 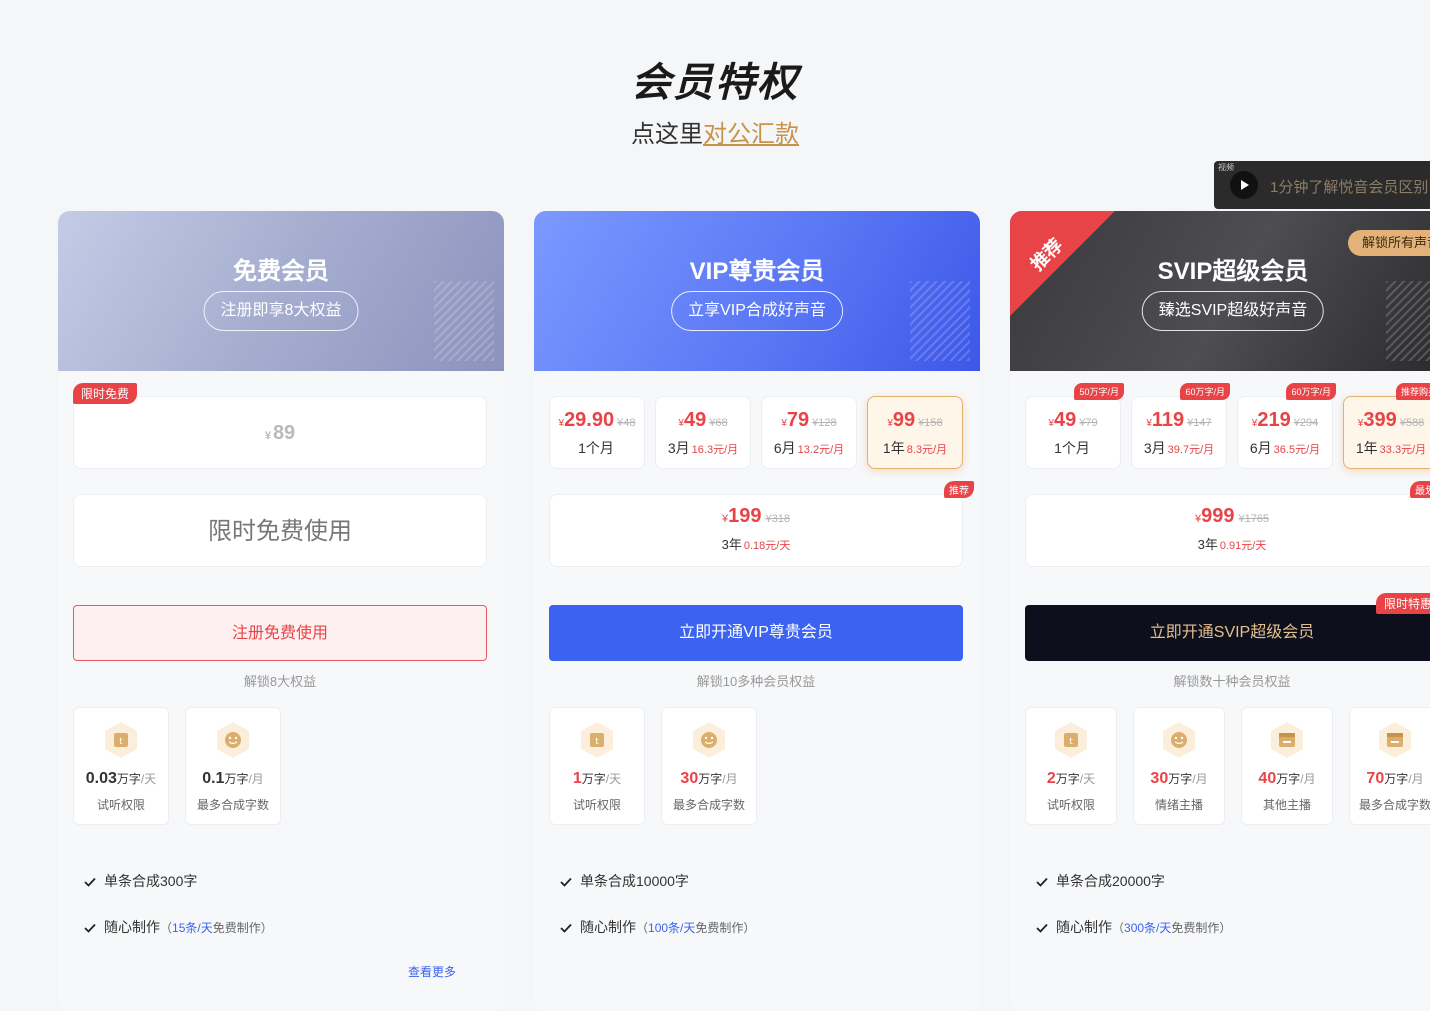 I want to click on feature-value: 2万字/天, so click(x=1071, y=778).